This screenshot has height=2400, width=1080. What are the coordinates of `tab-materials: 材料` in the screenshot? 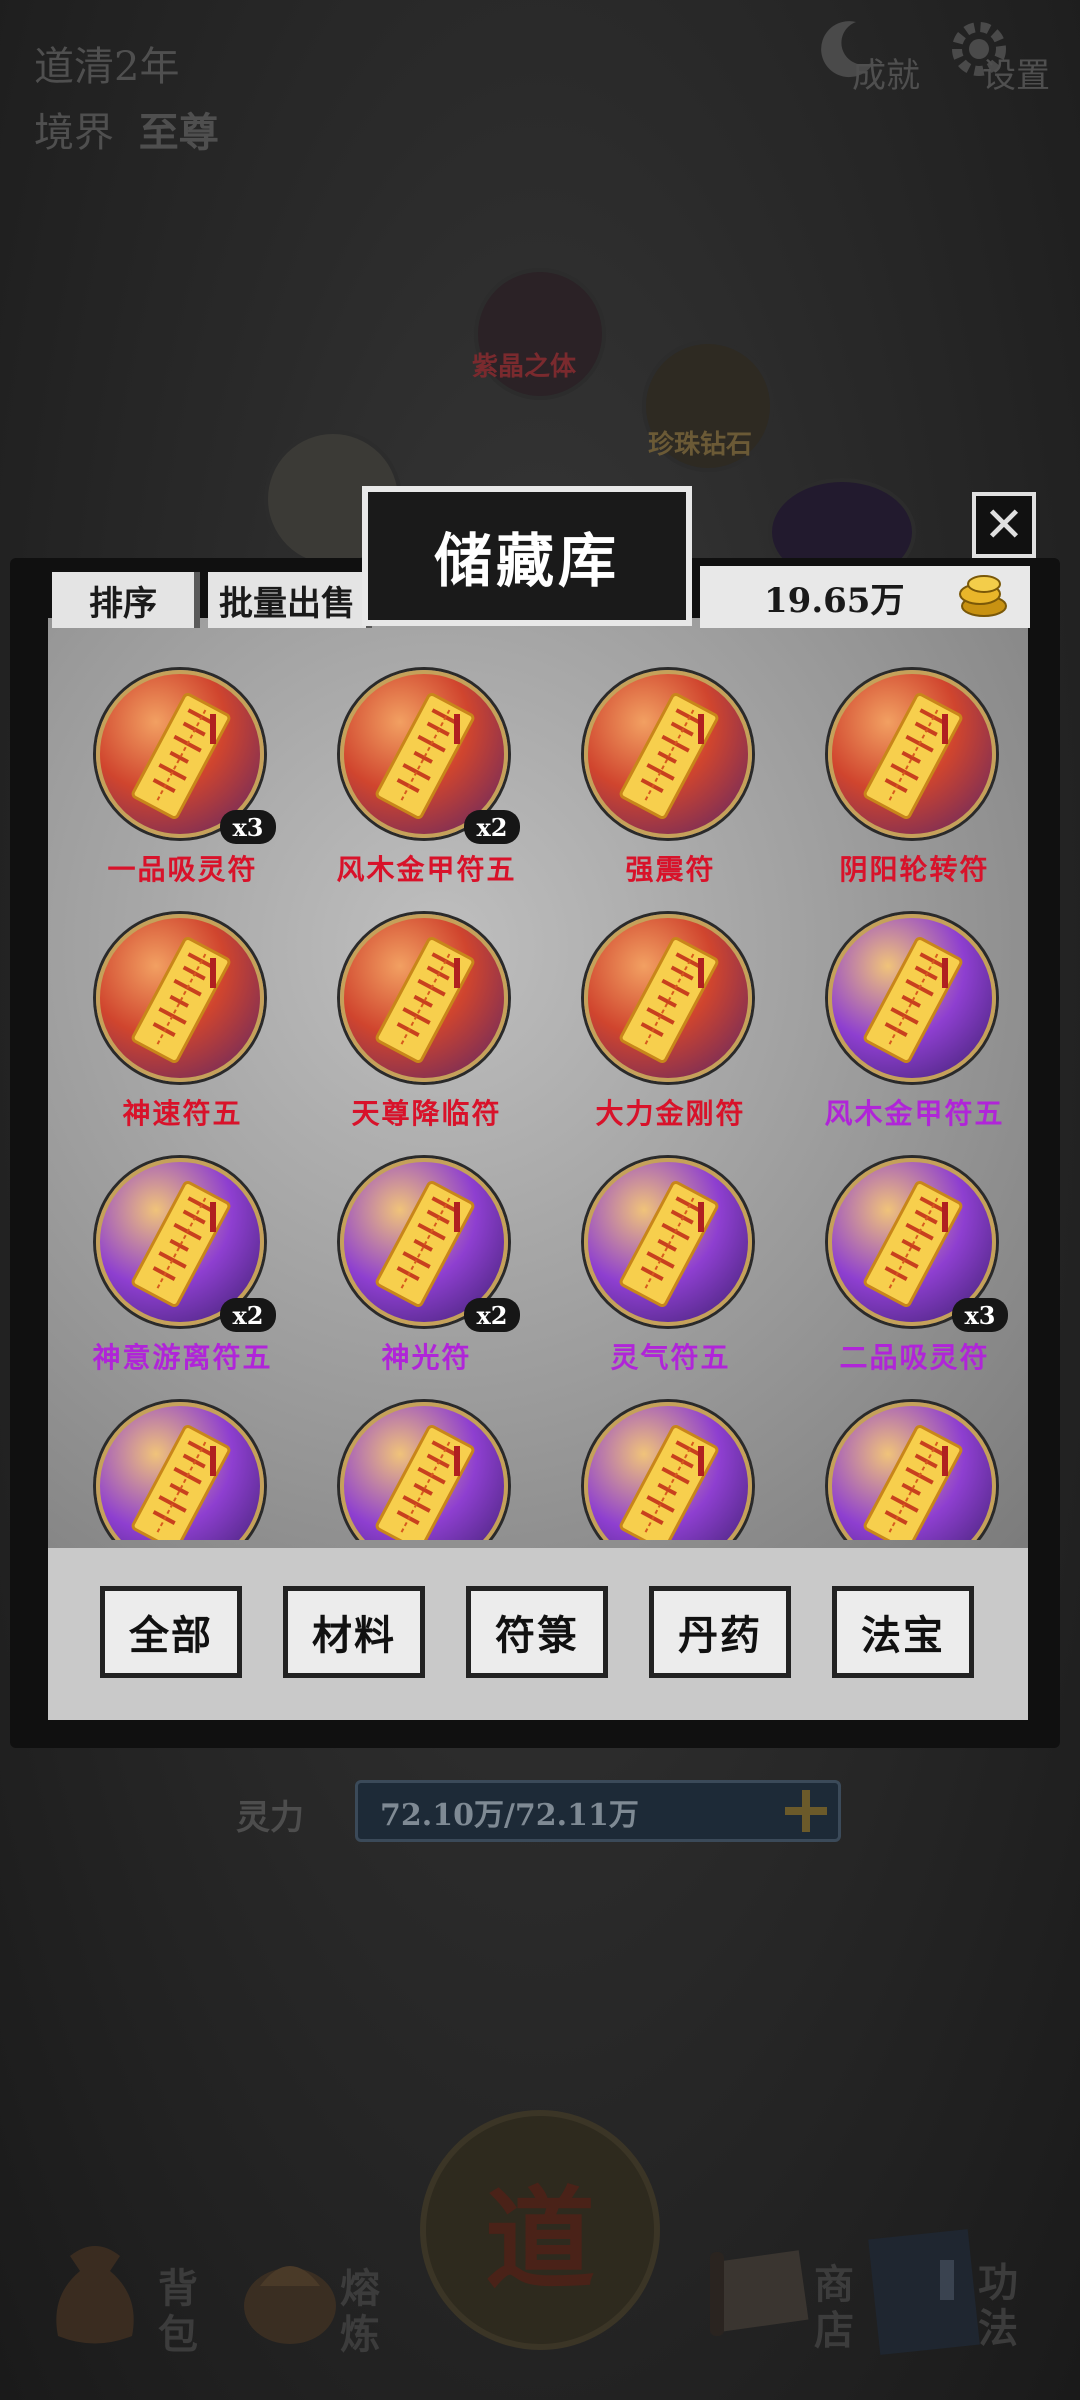 It's located at (354, 1632).